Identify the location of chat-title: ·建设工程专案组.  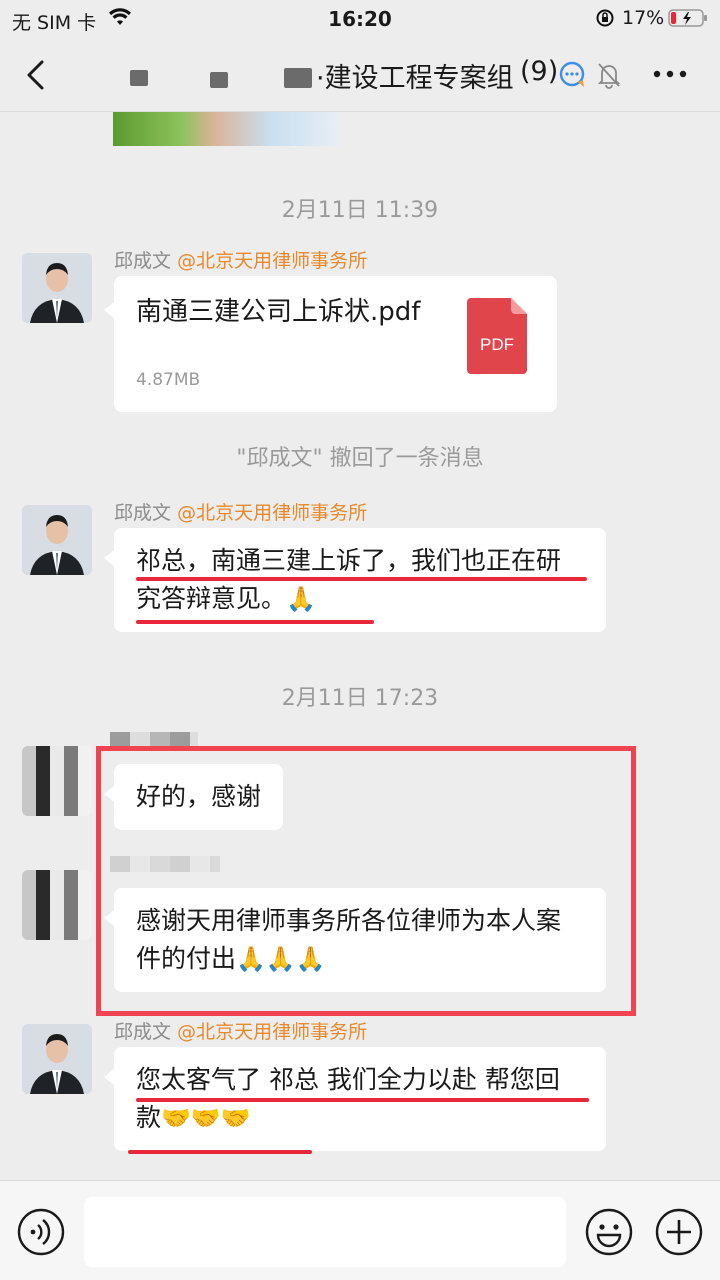
(418, 75).